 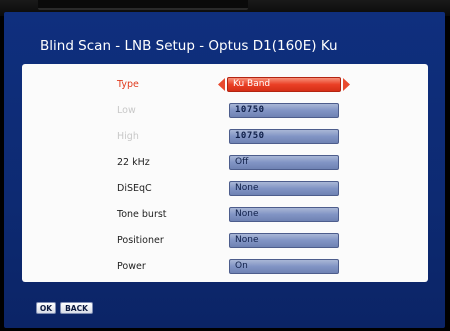 I want to click on power-field: On, so click(x=284, y=266).